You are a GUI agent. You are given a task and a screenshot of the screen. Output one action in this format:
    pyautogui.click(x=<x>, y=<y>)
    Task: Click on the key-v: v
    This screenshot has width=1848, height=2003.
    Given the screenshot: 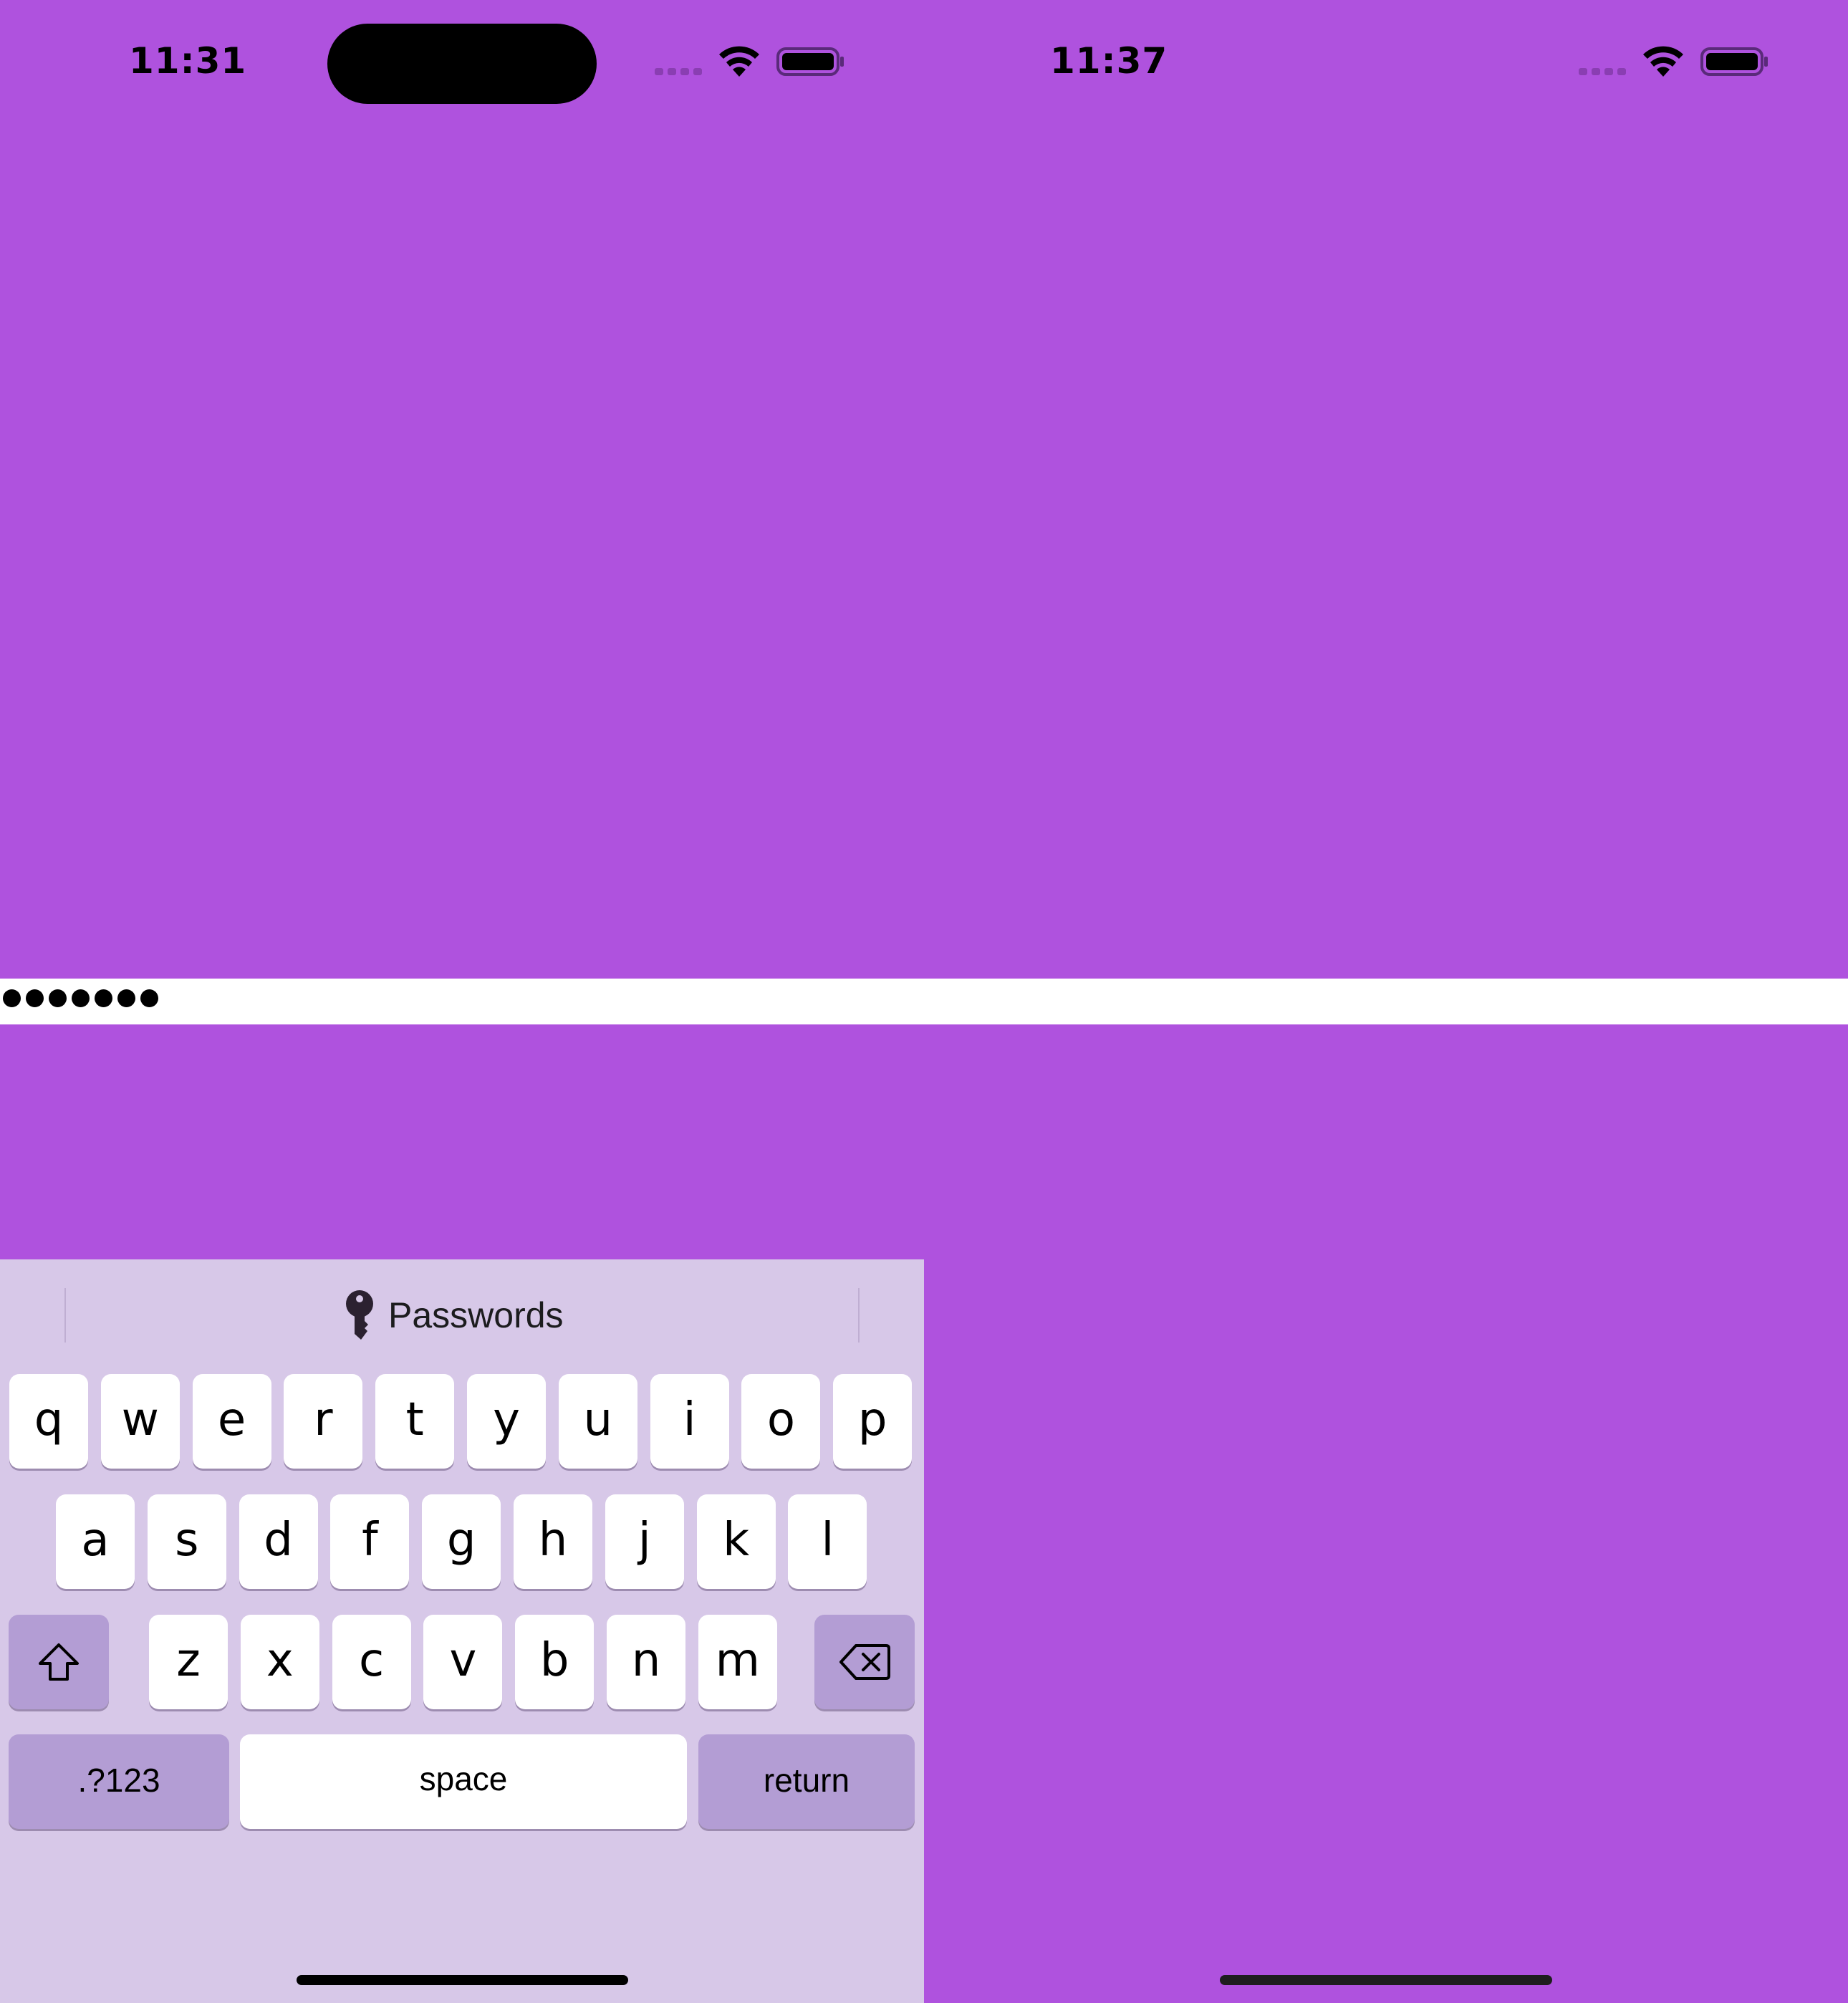 What is the action you would take?
    pyautogui.click(x=463, y=1662)
    